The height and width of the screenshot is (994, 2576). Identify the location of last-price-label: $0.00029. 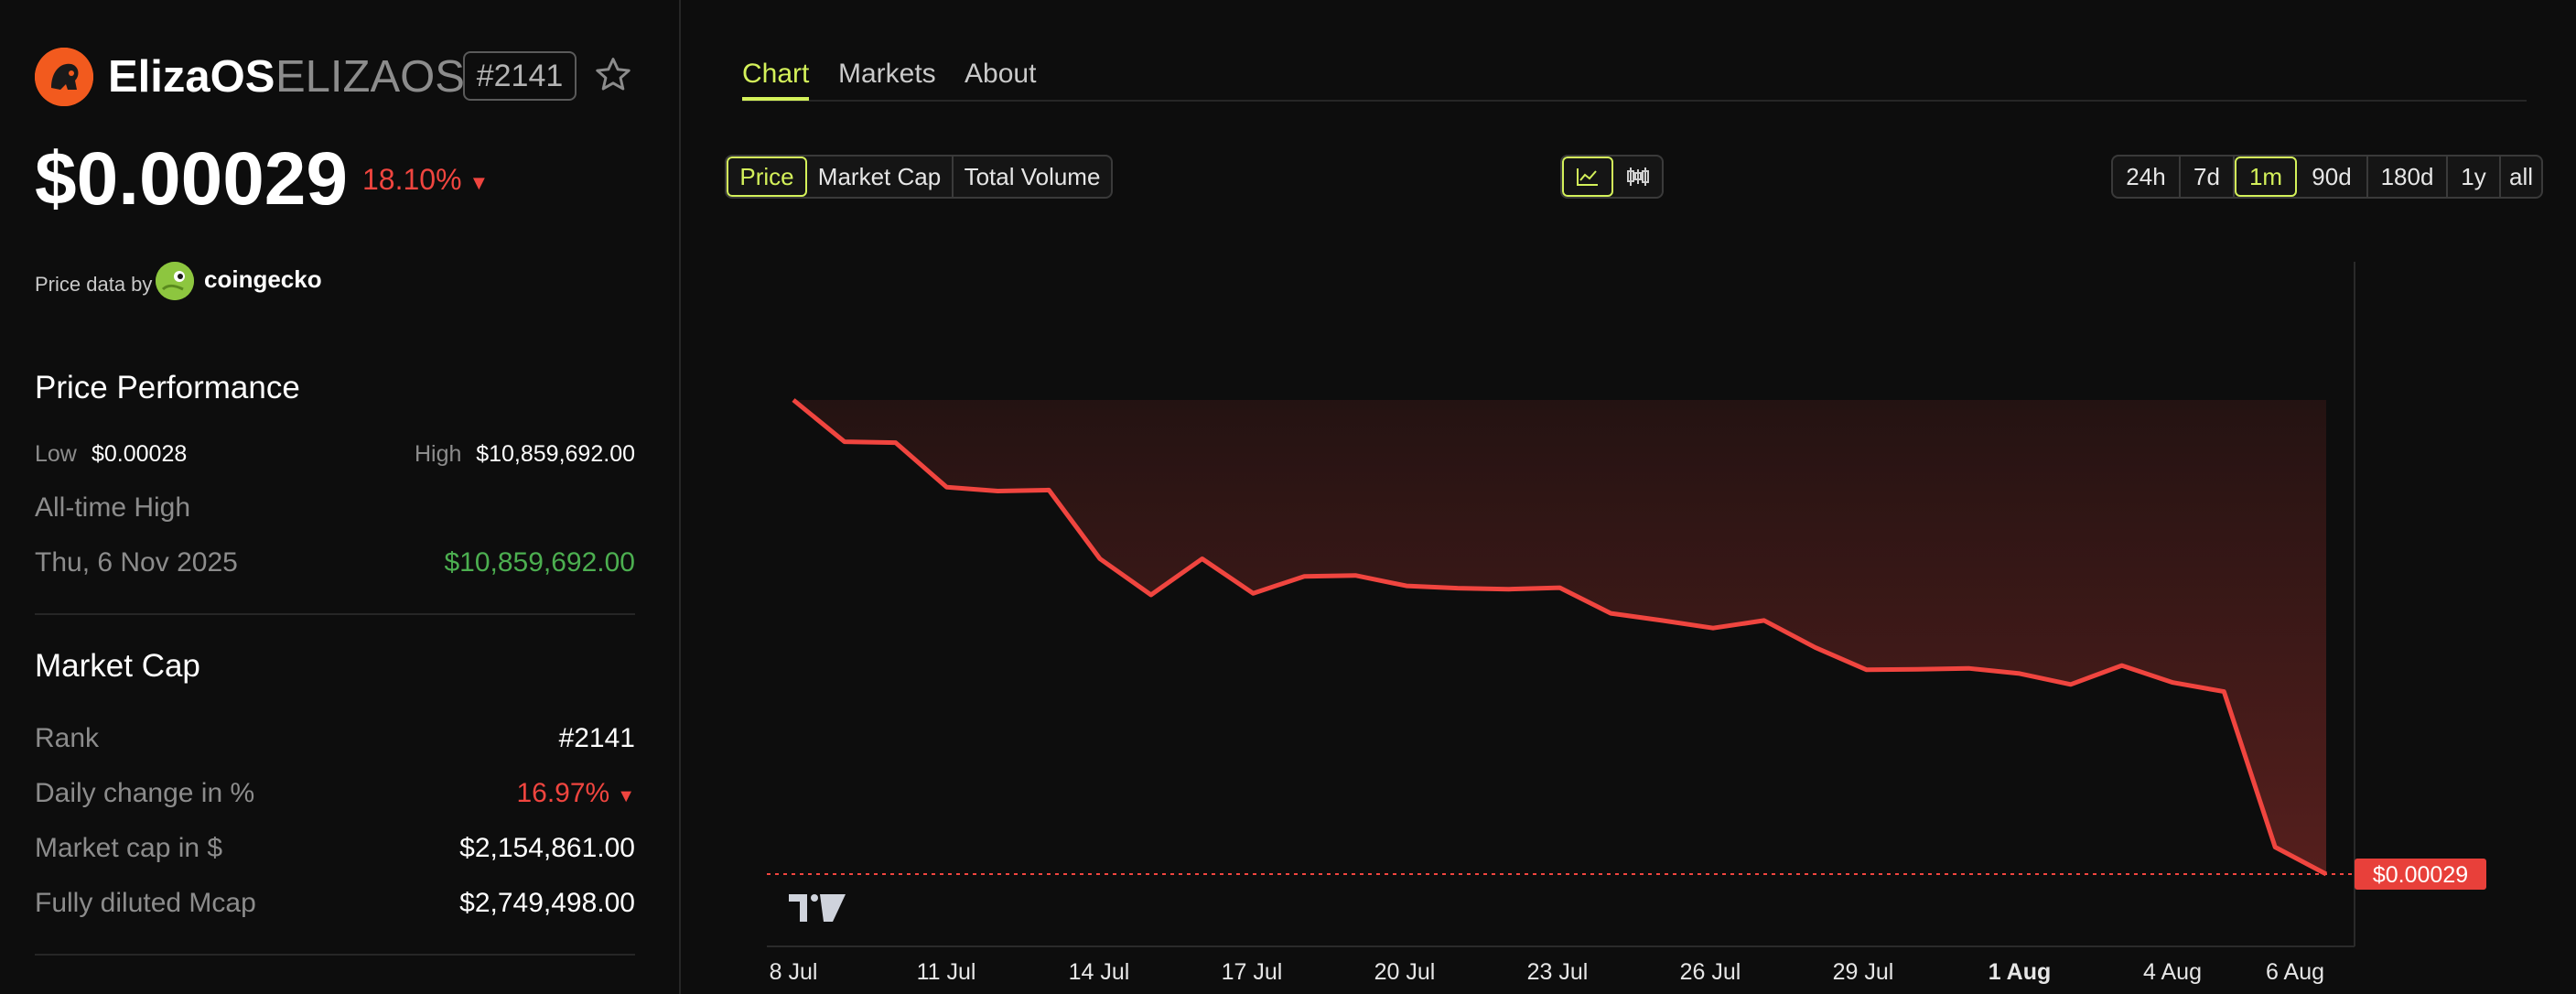
(2420, 875).